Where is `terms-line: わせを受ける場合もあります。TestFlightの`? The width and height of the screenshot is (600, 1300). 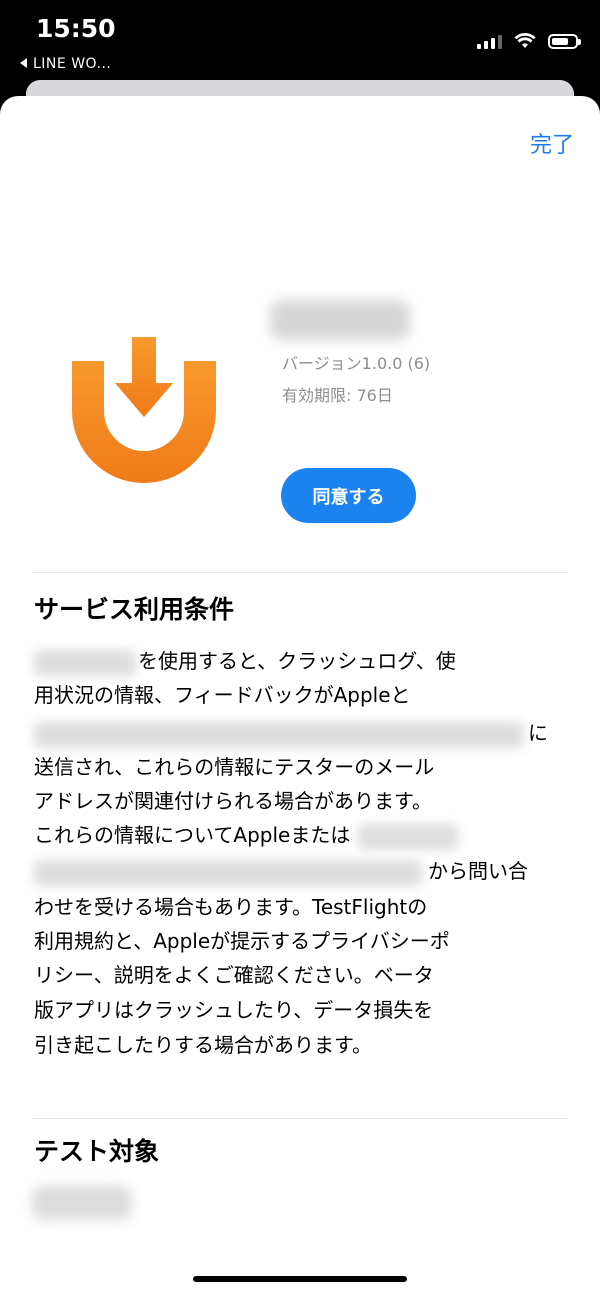 terms-line: わせを受ける場合もあります。TestFlightの is located at coordinates (231, 907).